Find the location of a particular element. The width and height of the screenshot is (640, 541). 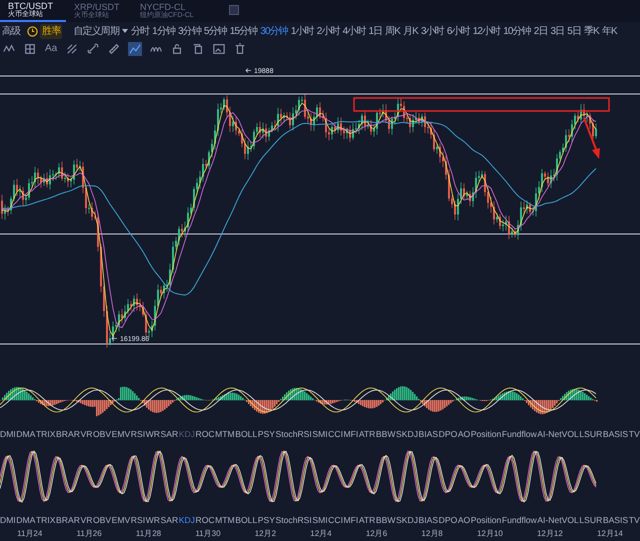

timeframe-tab: 10分钟 is located at coordinates (517, 31).